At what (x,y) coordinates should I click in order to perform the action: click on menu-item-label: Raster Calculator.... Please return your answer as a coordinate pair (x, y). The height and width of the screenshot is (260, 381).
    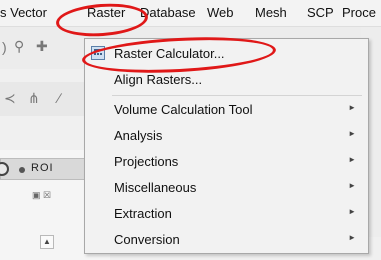
    Looking at the image, I should click on (169, 53).